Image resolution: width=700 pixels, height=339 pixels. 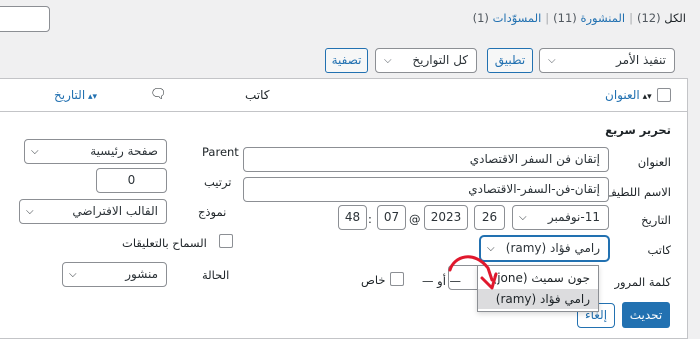 What do you see at coordinates (656, 220) in the screenshot?
I see `date-label: التاريخ` at bounding box center [656, 220].